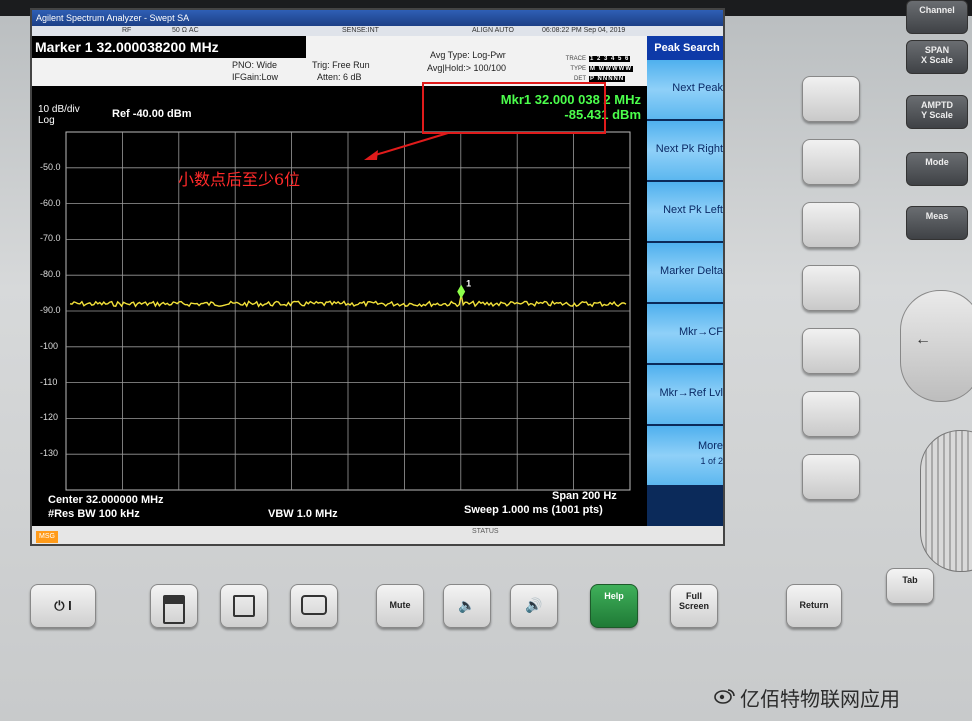 The height and width of the screenshot is (721, 972). I want to click on trace-vals: 1 2 3 4 5 6, so click(610, 59).